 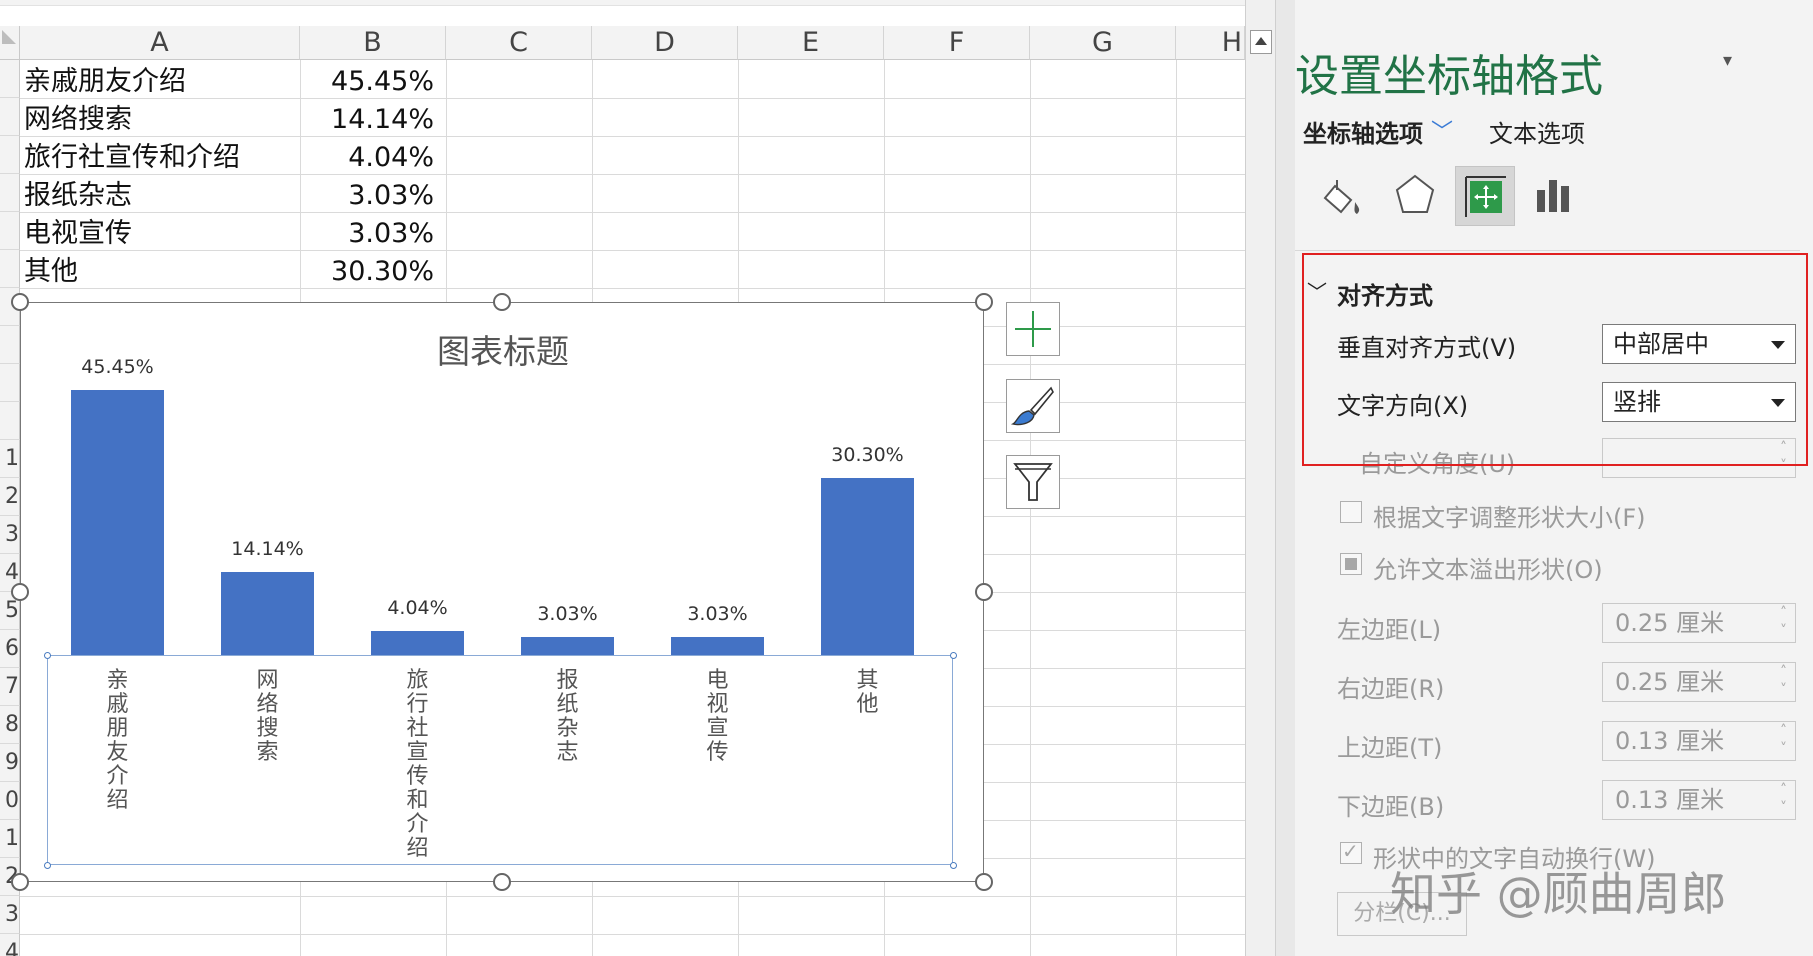 I want to click on wrap-text-checkbox, so click(x=1351, y=851).